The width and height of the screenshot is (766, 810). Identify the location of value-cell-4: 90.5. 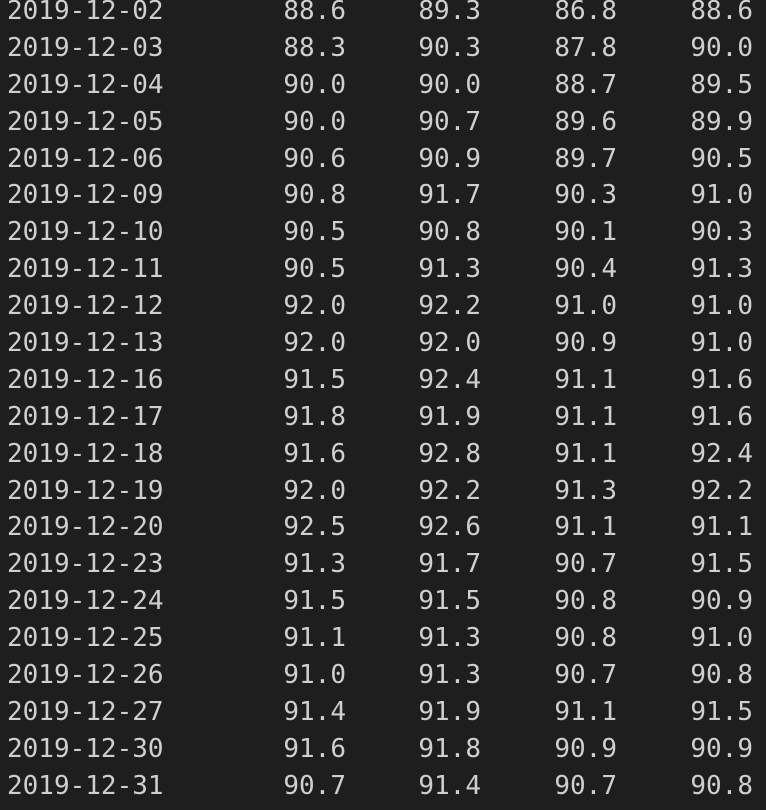
(721, 158).